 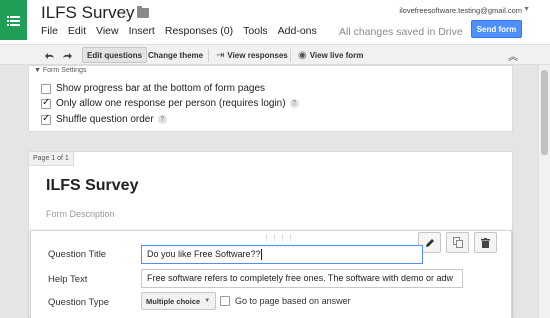 I want to click on change-theme-button: Change theme, so click(x=175, y=55).